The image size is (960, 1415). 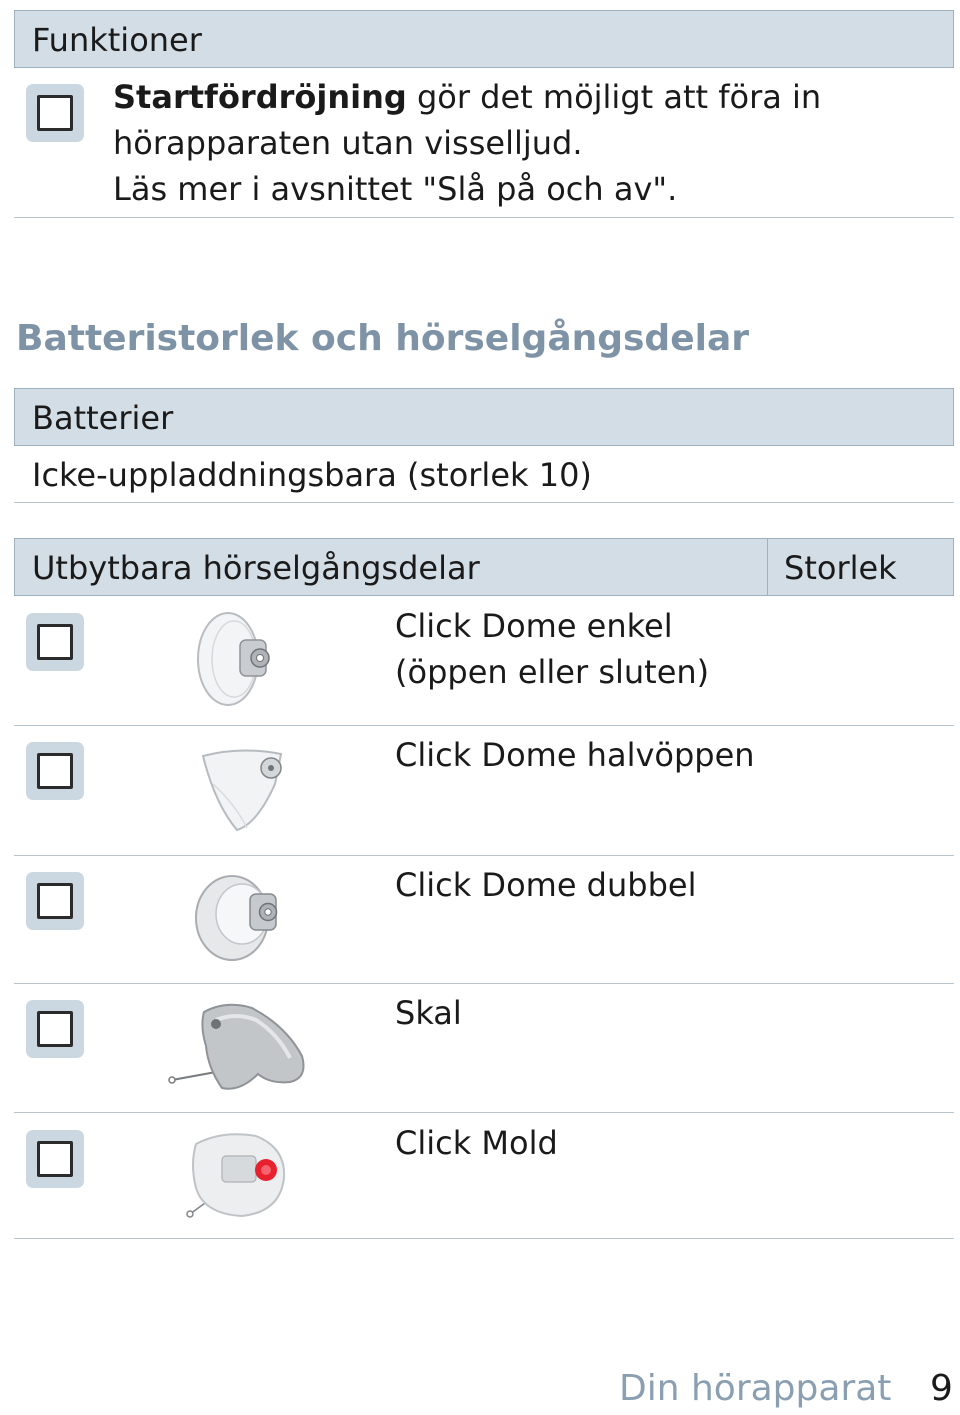 What do you see at coordinates (117, 40) in the screenshot?
I see `functions-header-label: Funktioner` at bounding box center [117, 40].